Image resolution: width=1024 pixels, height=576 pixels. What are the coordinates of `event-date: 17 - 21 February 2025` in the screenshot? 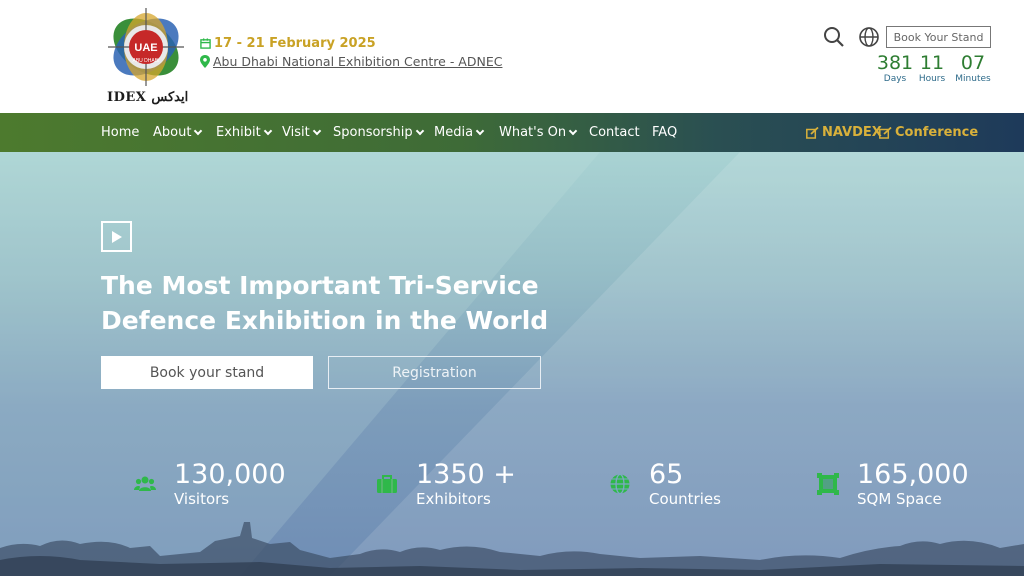 It's located at (351, 43).